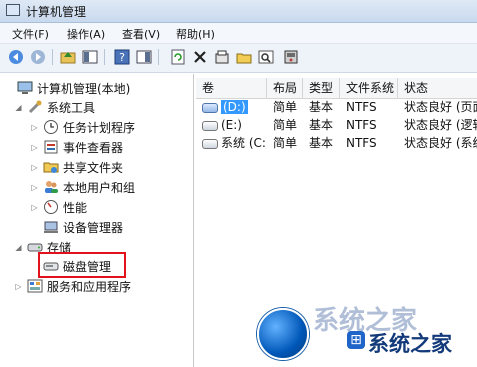 The height and width of the screenshot is (367, 477). I want to click on status-cell: 状态良好 (页面, so click(440, 107).